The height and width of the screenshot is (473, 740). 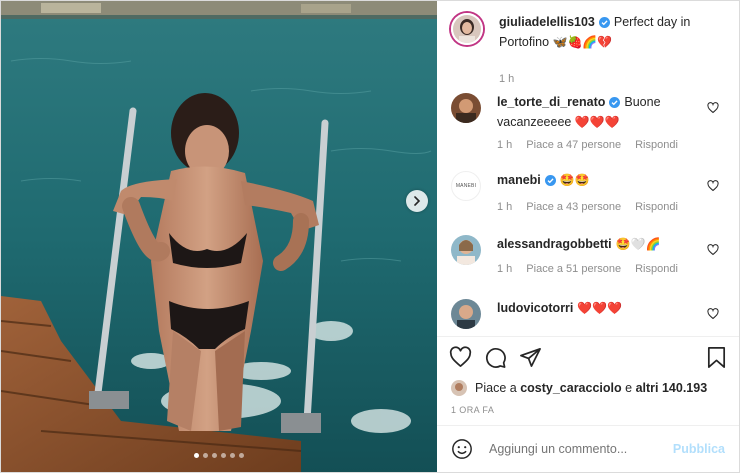 I want to click on commenter-avatar: MANEBI, so click(x=466, y=186).